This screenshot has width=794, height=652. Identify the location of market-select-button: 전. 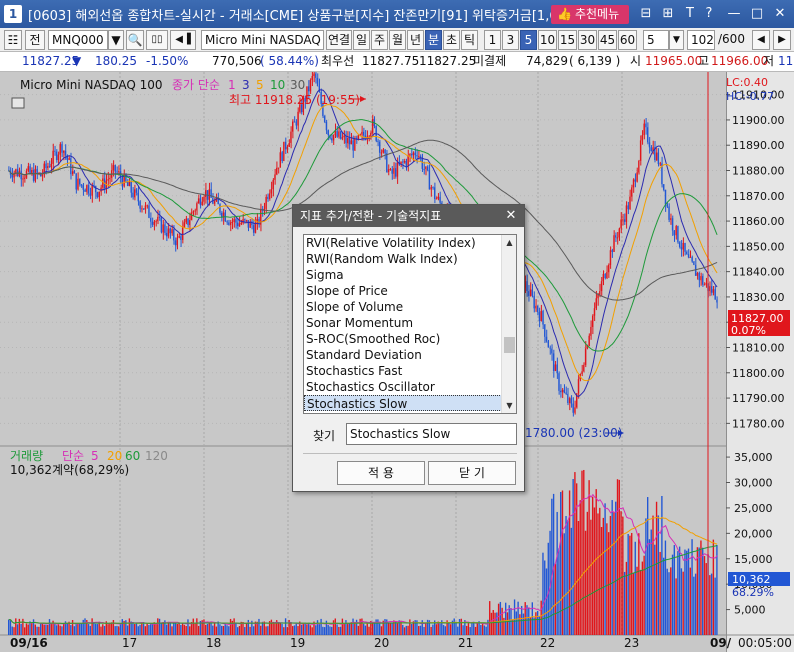
(35, 40).